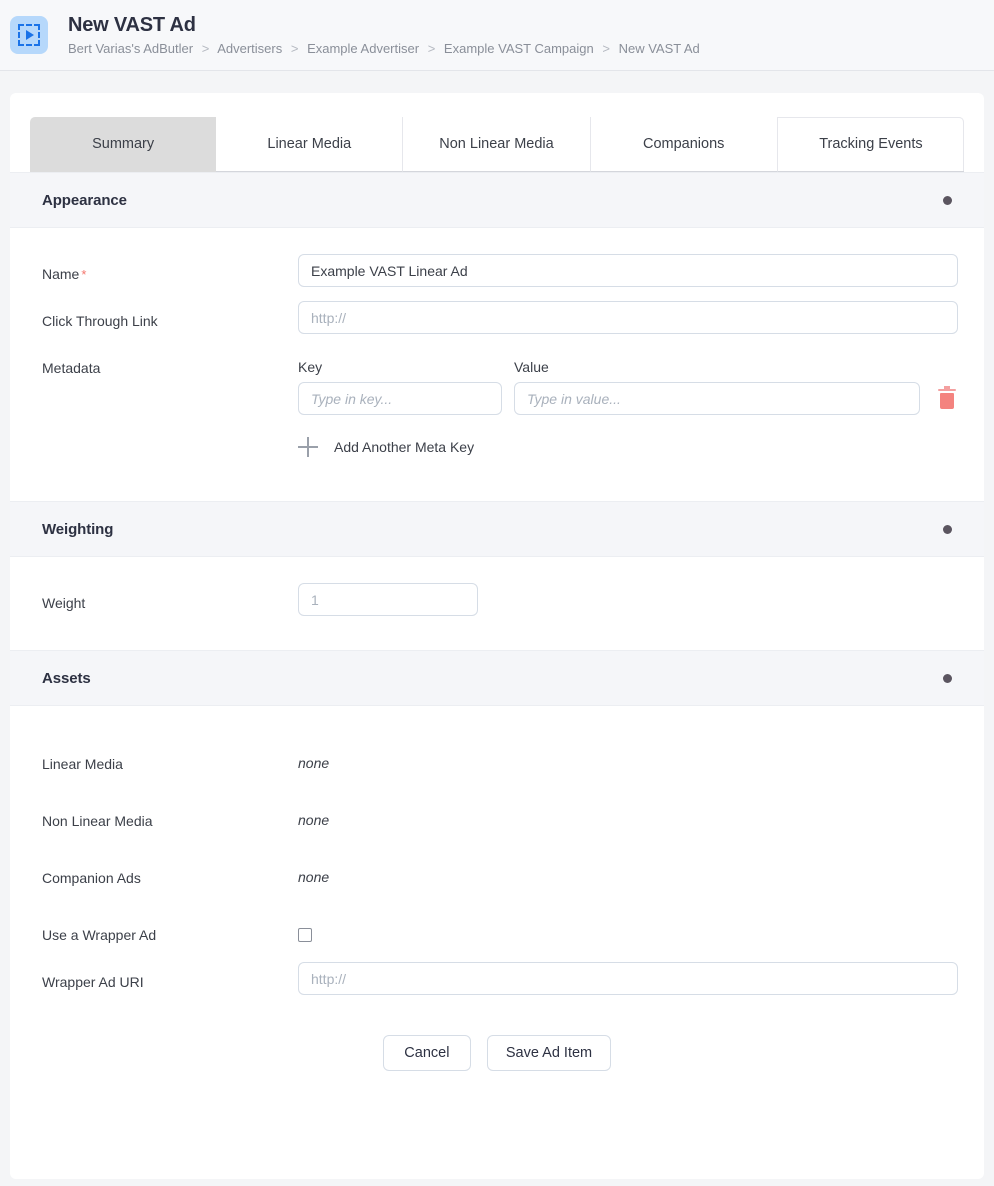 The height and width of the screenshot is (1186, 994). Describe the element at coordinates (314, 820) in the screenshot. I see `value-non-linear-media: none` at that location.